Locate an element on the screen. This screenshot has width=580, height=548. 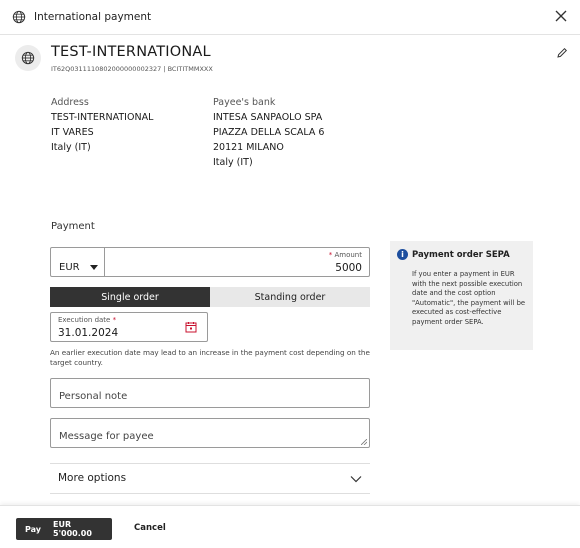
payee-name: TEST-INTERNATIONAL is located at coordinates (131, 52).